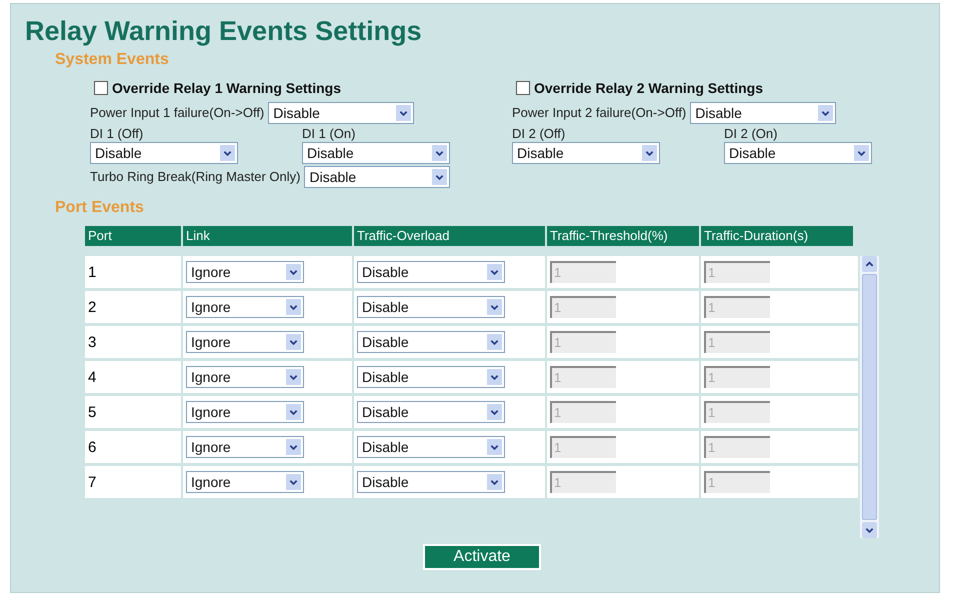  Describe the element at coordinates (599, 113) in the screenshot. I see `field-label: Power Input 2 failure(On->Off)` at that location.